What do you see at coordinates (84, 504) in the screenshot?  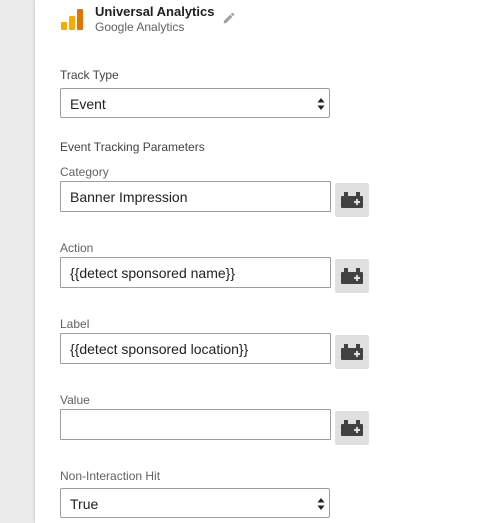 I see `non-interaction-hit-value: True` at bounding box center [84, 504].